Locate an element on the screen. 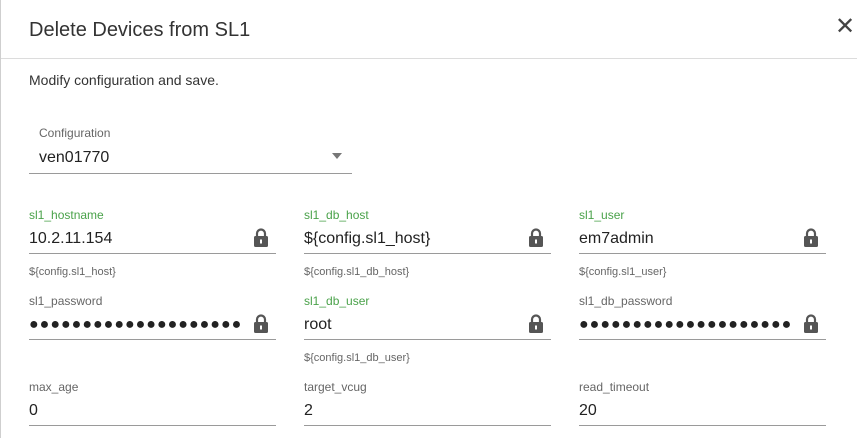  read-timeout-value: 20 is located at coordinates (588, 410).